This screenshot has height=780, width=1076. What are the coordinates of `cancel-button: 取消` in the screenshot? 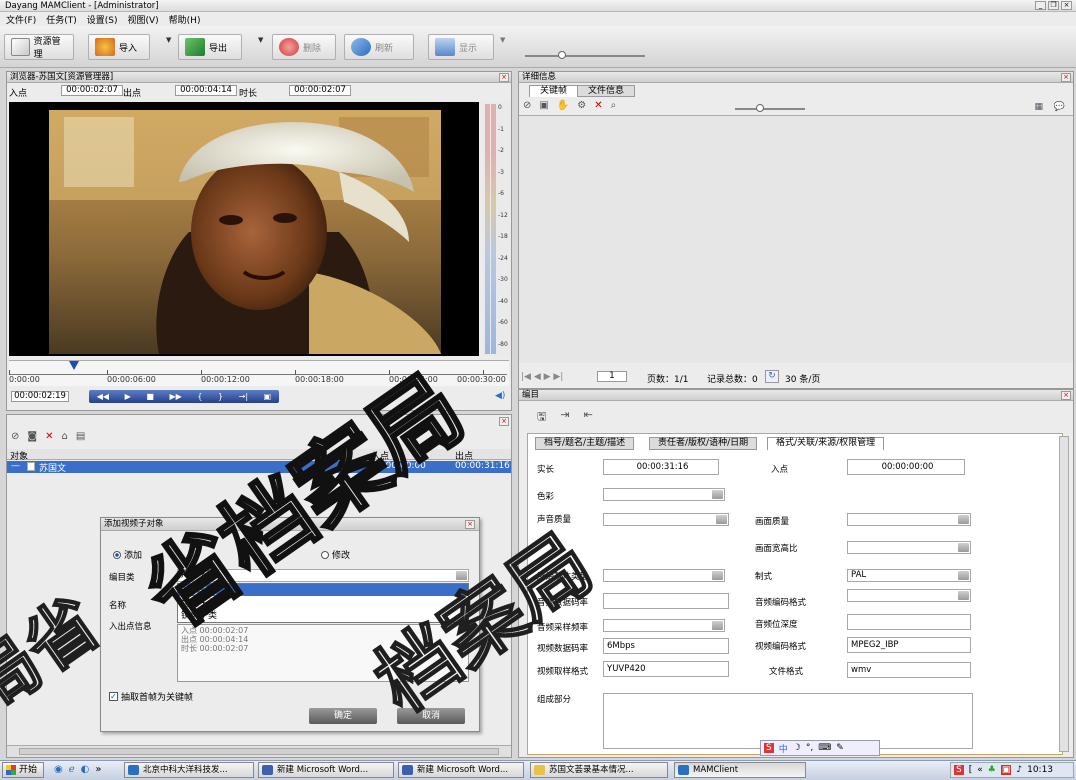 It's located at (431, 716).